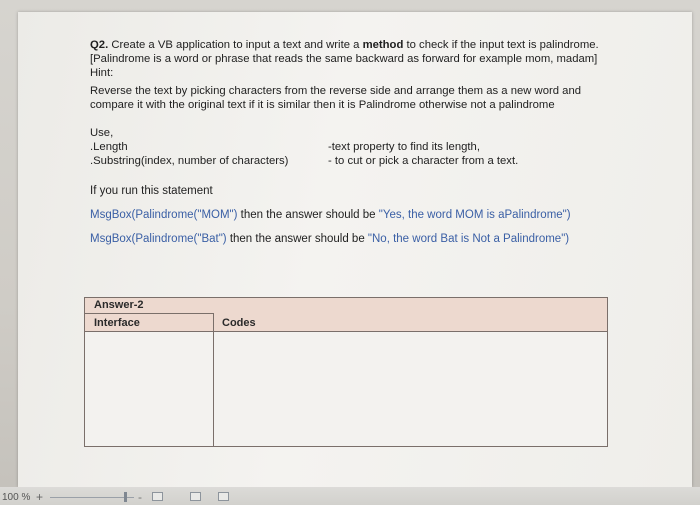 The height and width of the screenshot is (505, 700). I want to click on use-item-substring: .Substring(index, number of characters), so click(189, 161).